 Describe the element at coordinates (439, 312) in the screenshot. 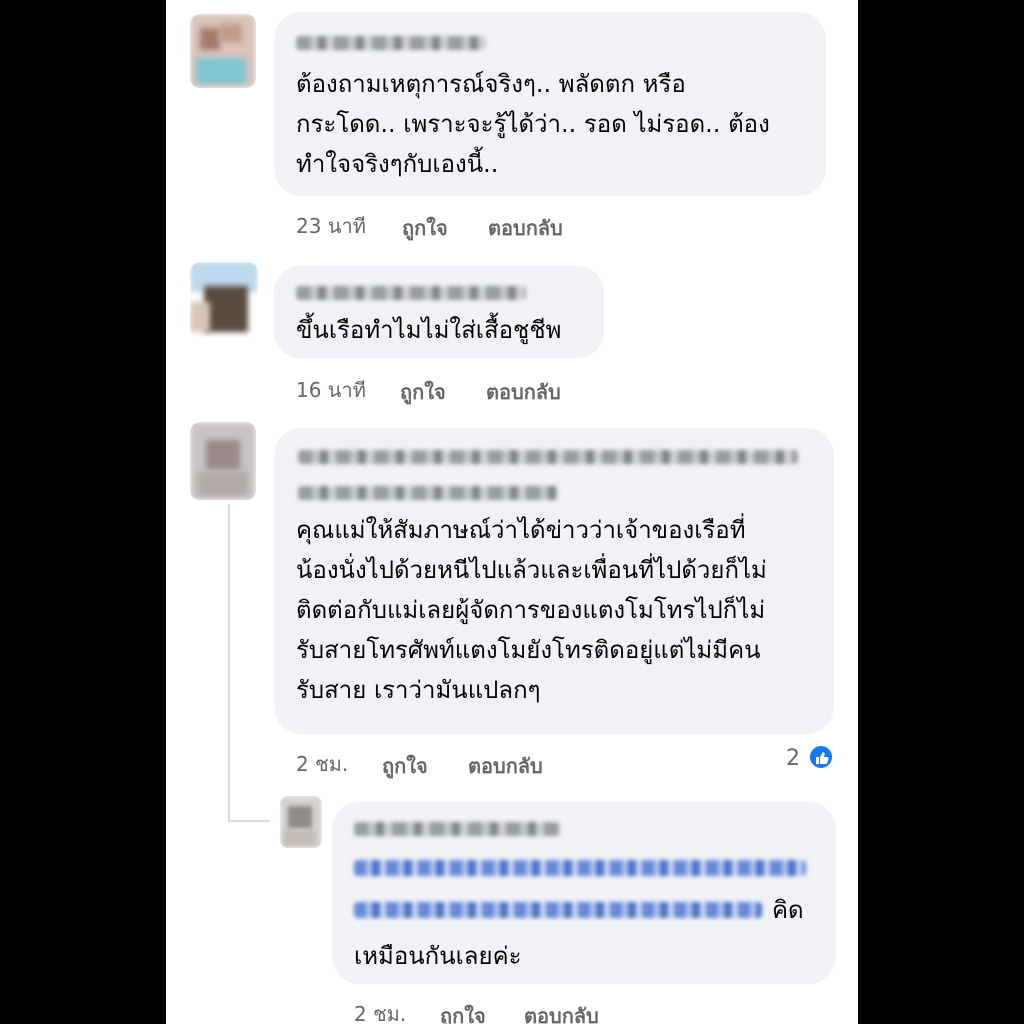

I see `comment-bubble: ขึ้นเรือทำไมไม่ใส่เสื้อชูชีพ` at that location.